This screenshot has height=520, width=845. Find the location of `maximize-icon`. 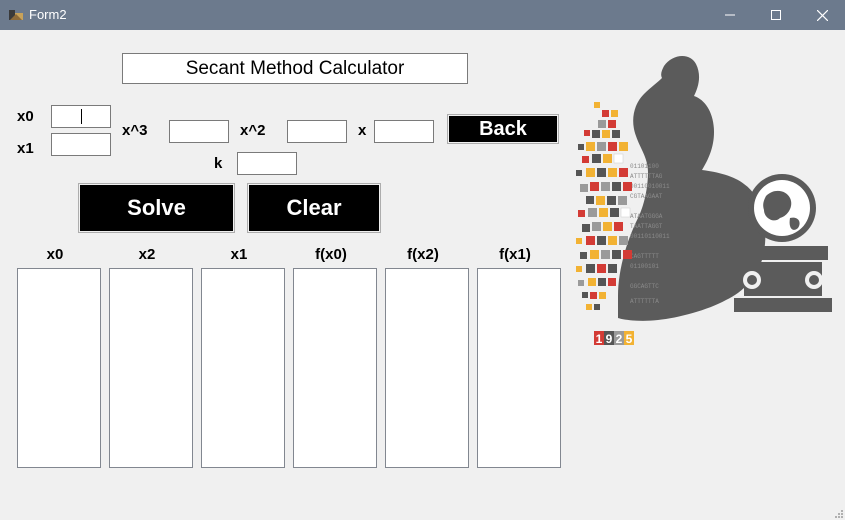

maximize-icon is located at coordinates (776, 15).